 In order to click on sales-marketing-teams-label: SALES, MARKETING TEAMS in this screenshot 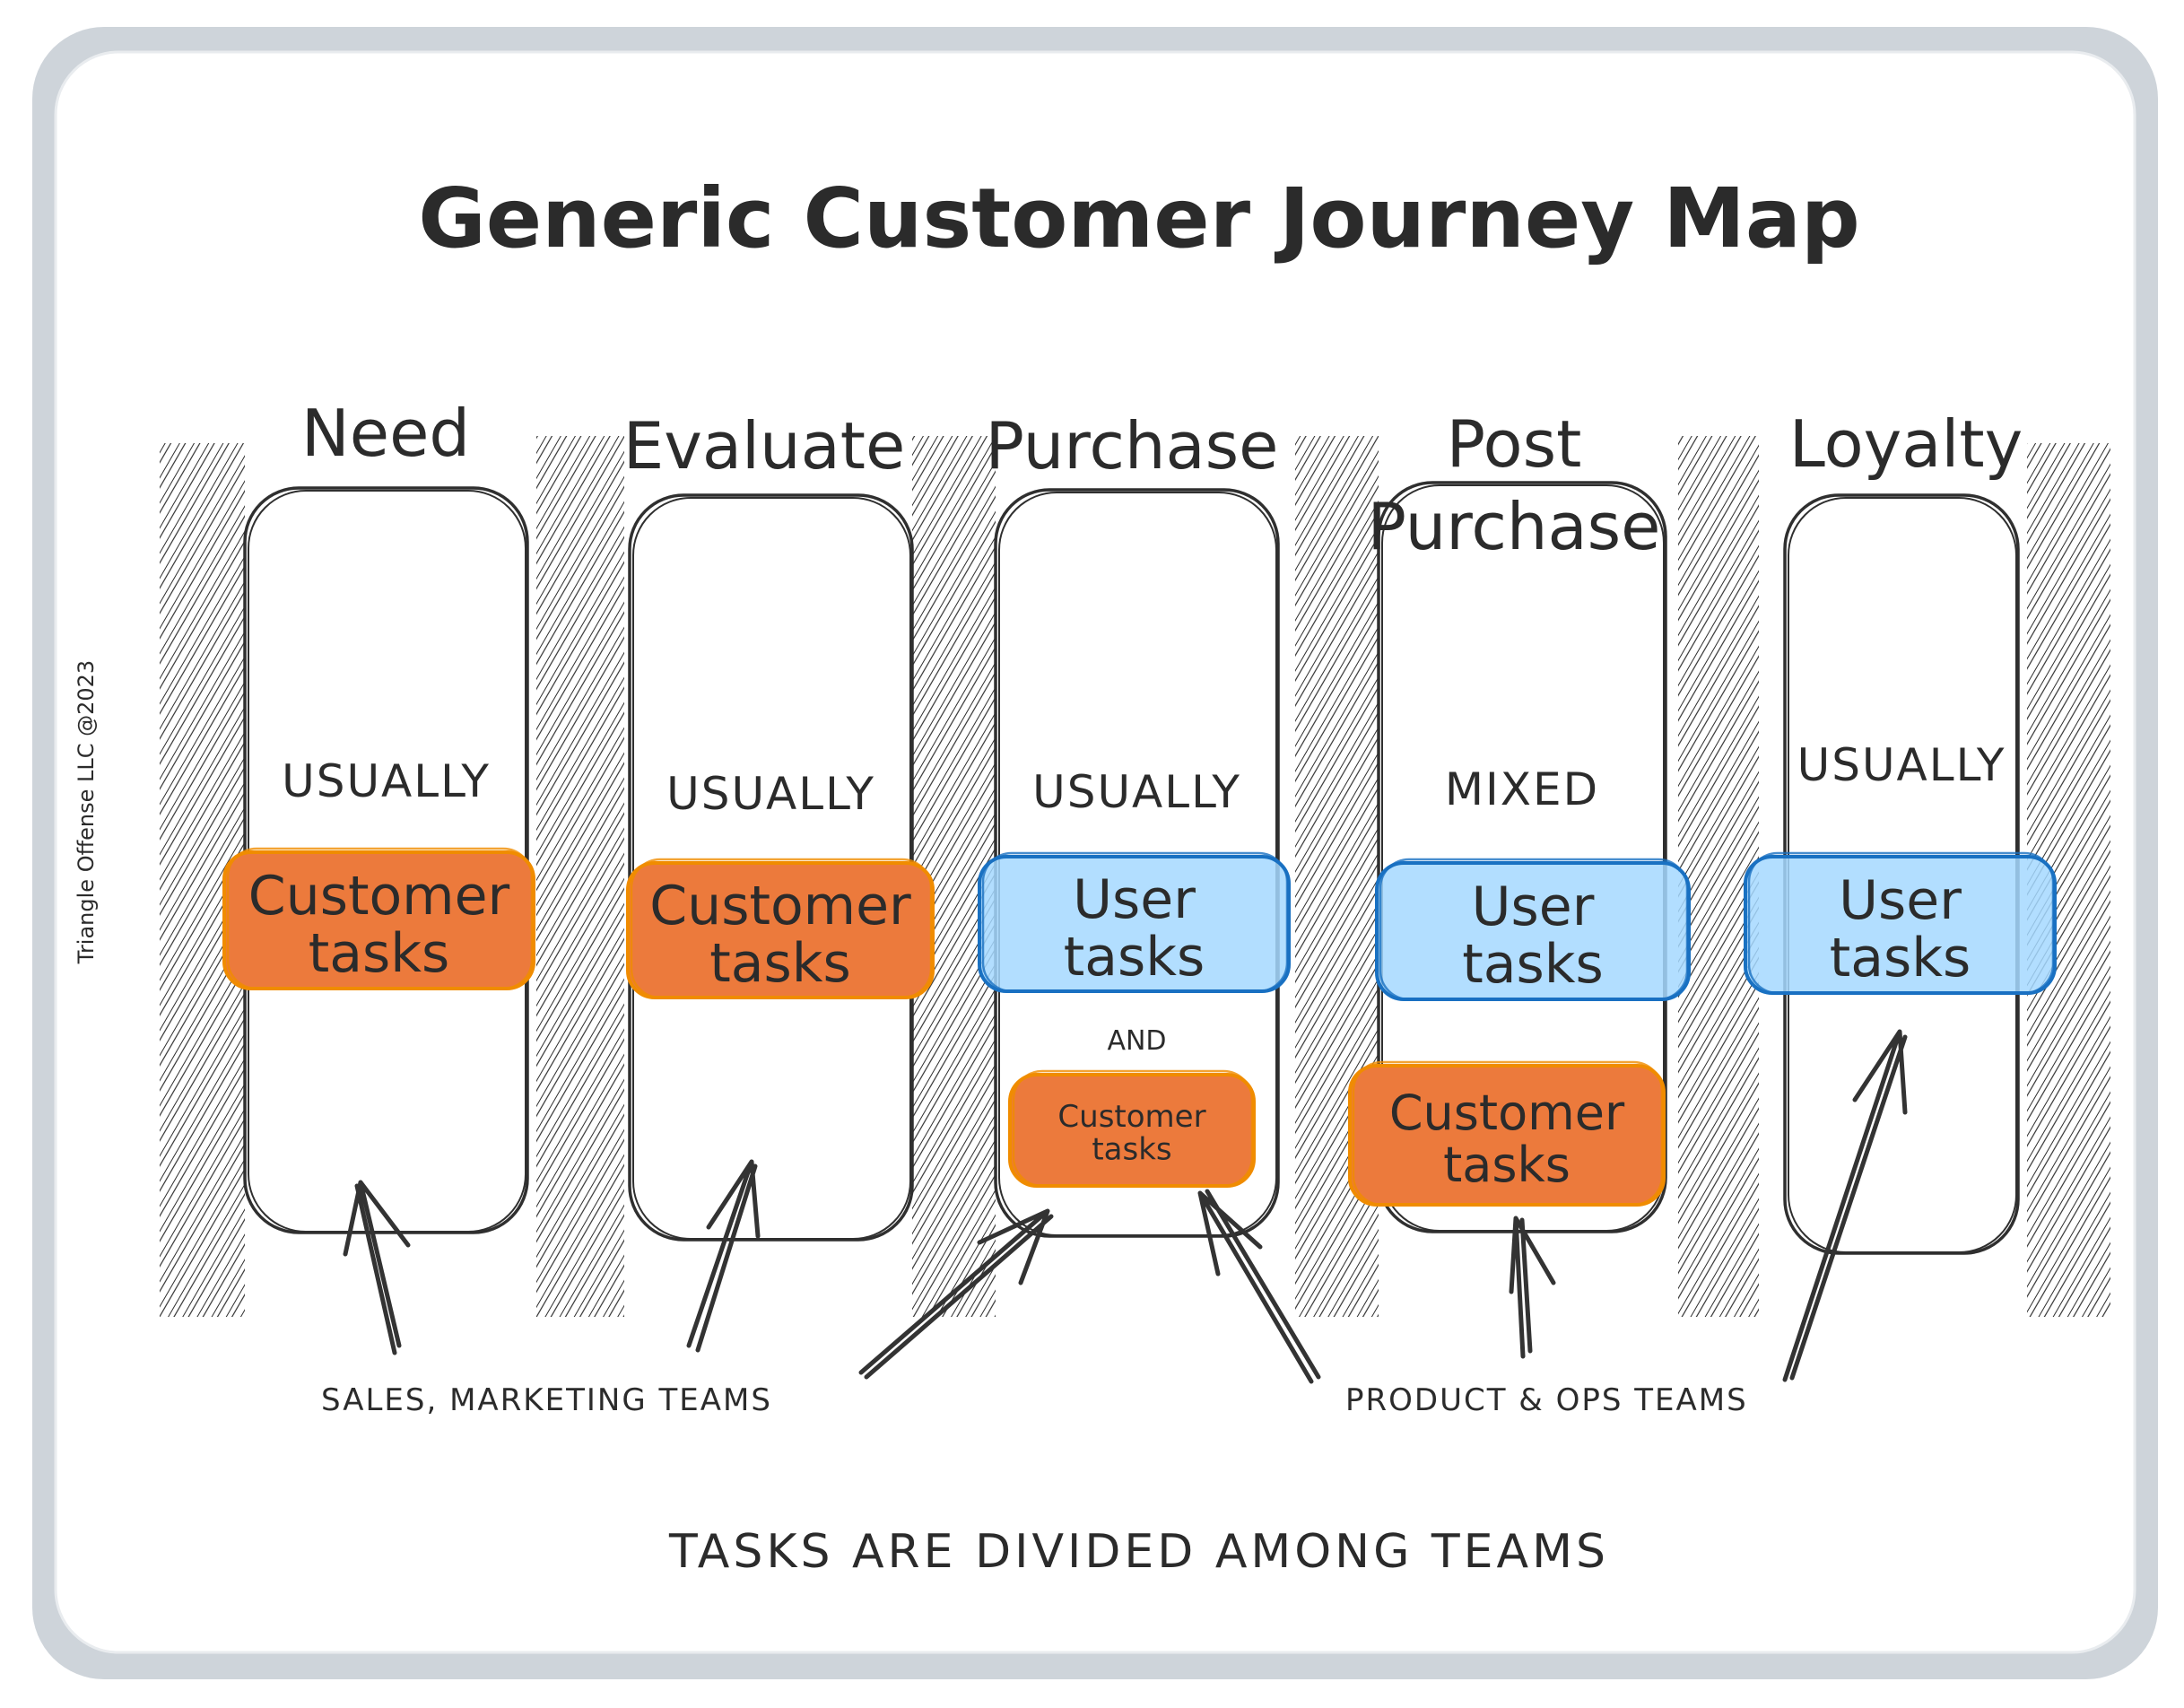, I will do `click(546, 1400)`.